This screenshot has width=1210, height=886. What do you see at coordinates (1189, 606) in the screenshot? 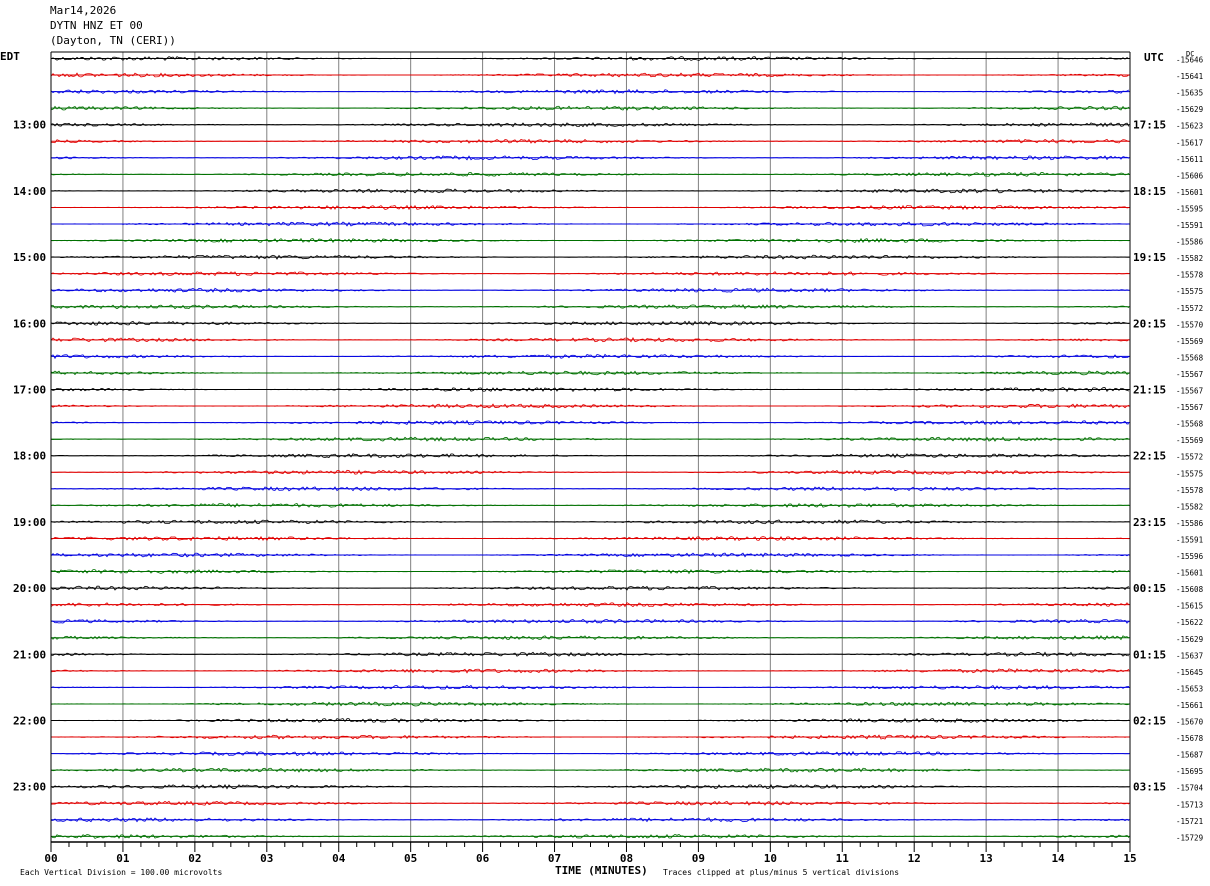
I see `dc-offset-value: -15615` at bounding box center [1189, 606].